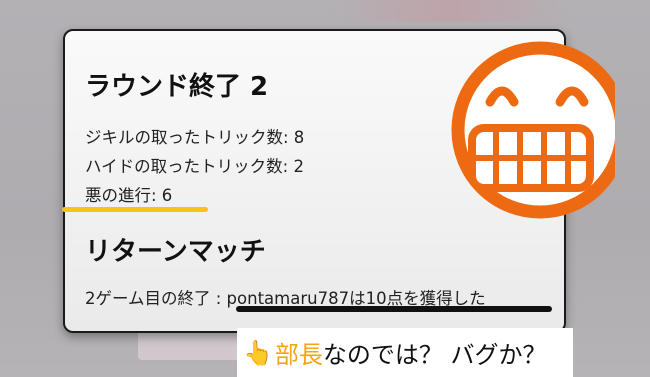 The height and width of the screenshot is (377, 650). Describe the element at coordinates (450, 11) in the screenshot. I see `background-glow` at that location.